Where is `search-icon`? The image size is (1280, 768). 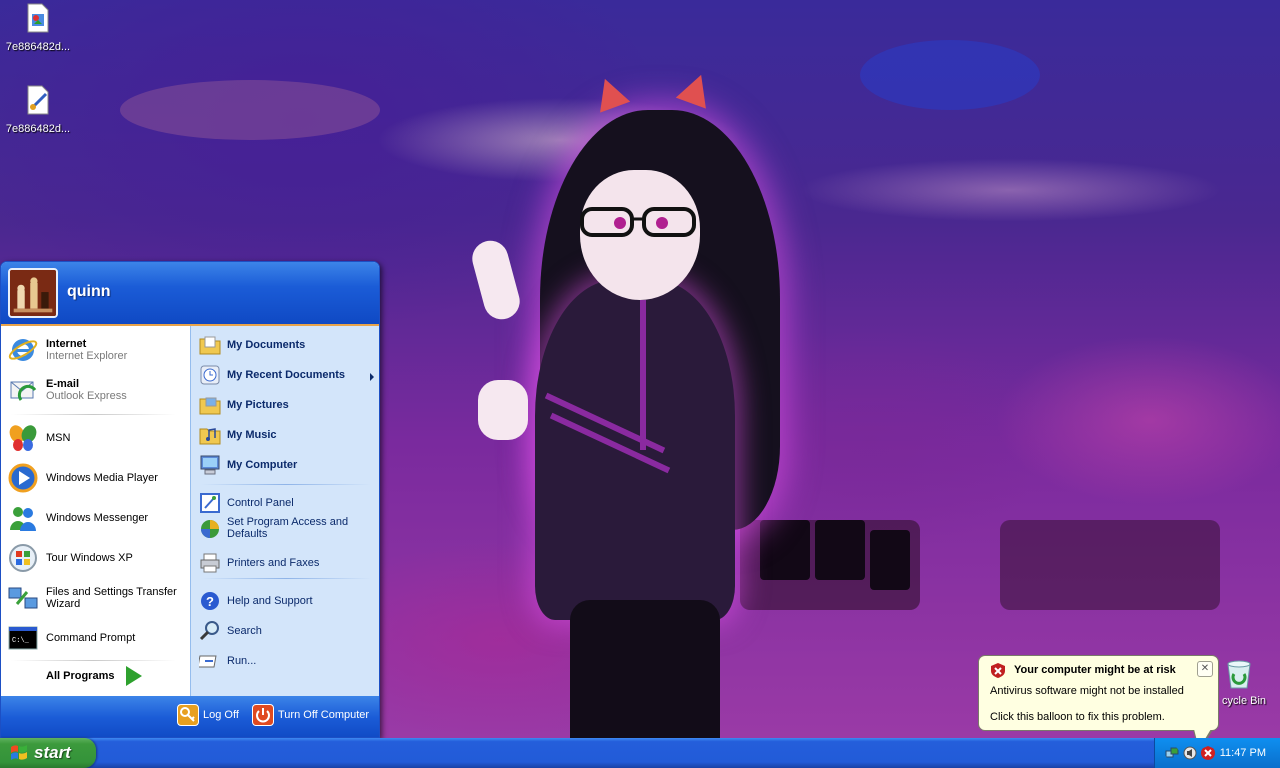 search-icon is located at coordinates (209, 631).